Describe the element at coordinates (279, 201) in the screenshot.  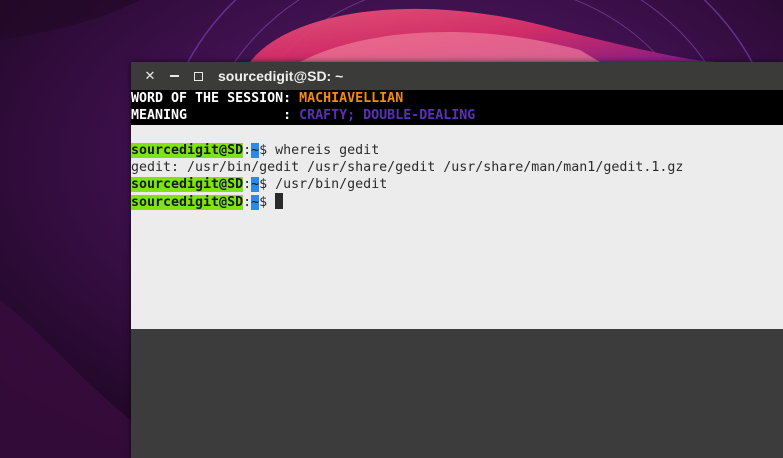
I see `text-cursor` at that location.